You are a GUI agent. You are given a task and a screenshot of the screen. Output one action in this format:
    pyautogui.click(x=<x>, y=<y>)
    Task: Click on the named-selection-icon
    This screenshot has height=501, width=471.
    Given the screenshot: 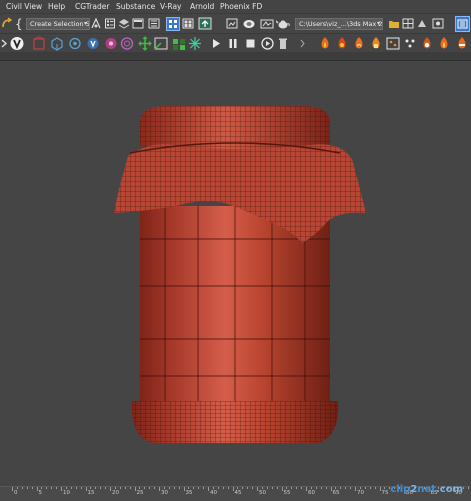 What is the action you would take?
    pyautogui.click(x=96, y=23)
    